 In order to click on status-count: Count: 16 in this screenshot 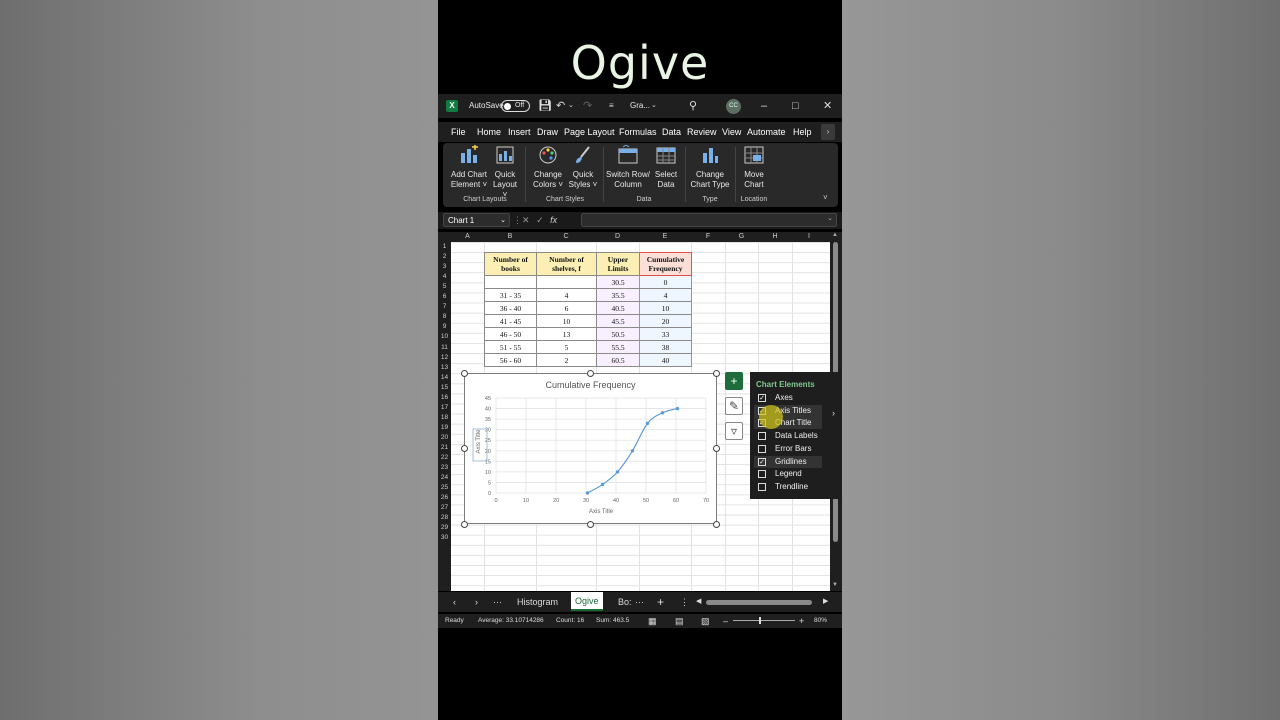, I will do `click(570, 621)`.